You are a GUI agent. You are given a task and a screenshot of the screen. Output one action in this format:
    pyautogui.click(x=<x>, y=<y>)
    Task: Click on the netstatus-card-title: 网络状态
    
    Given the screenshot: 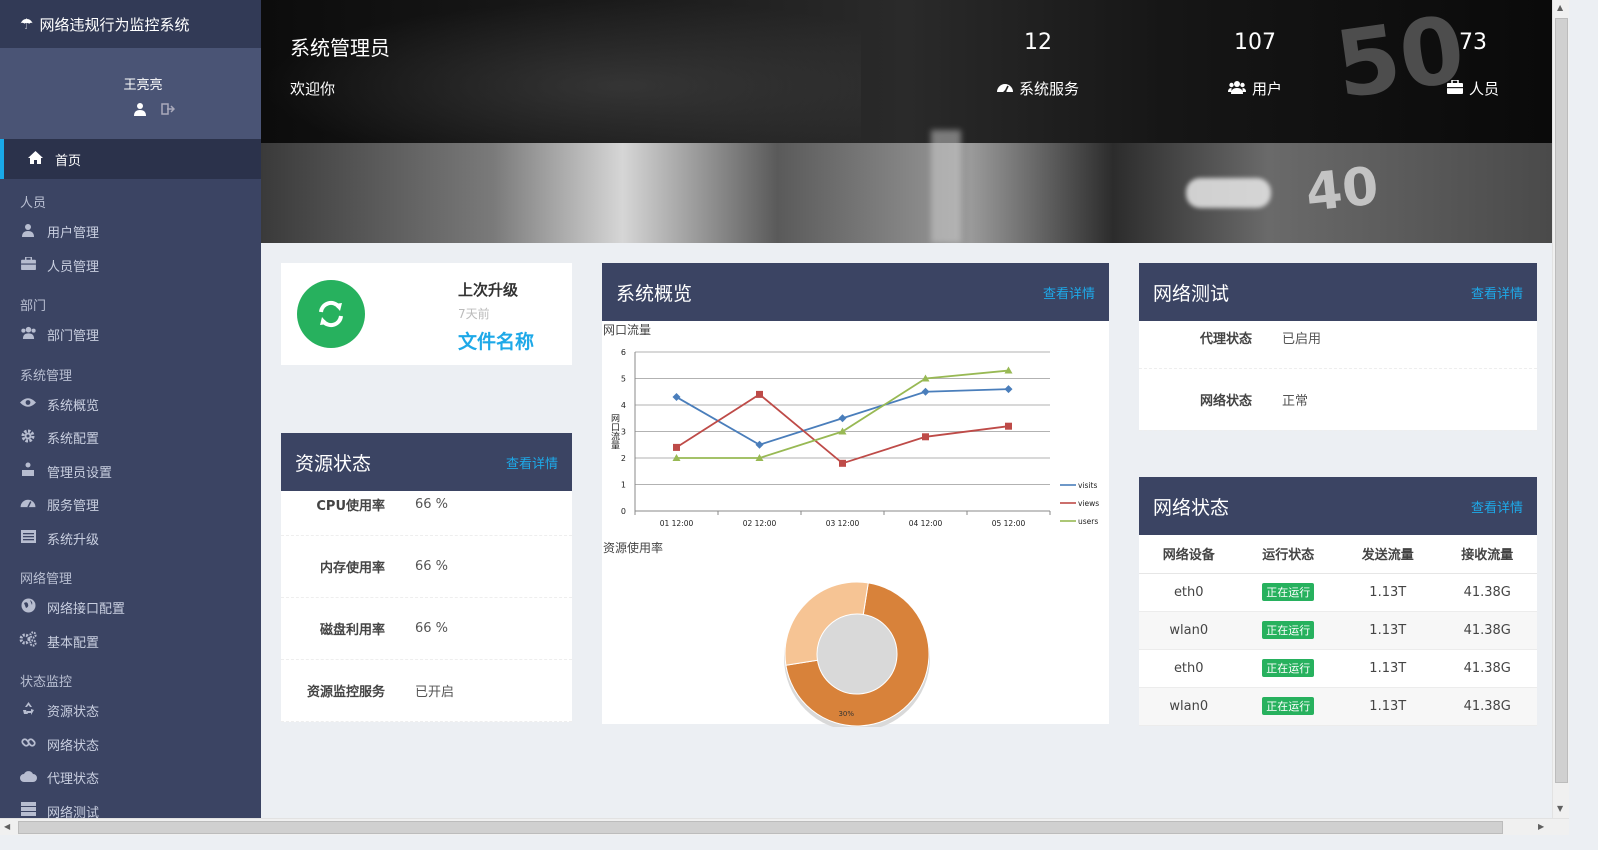 What is the action you would take?
    pyautogui.click(x=1191, y=507)
    